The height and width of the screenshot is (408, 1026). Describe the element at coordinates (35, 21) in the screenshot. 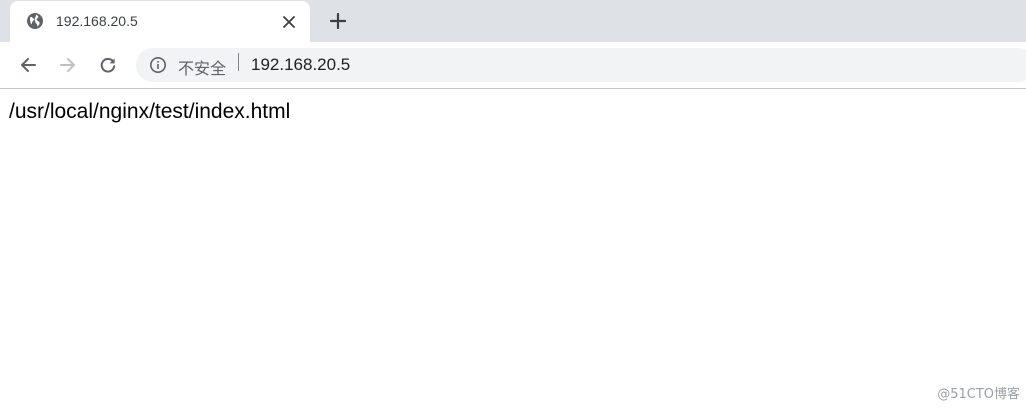

I see `globe-icon` at that location.